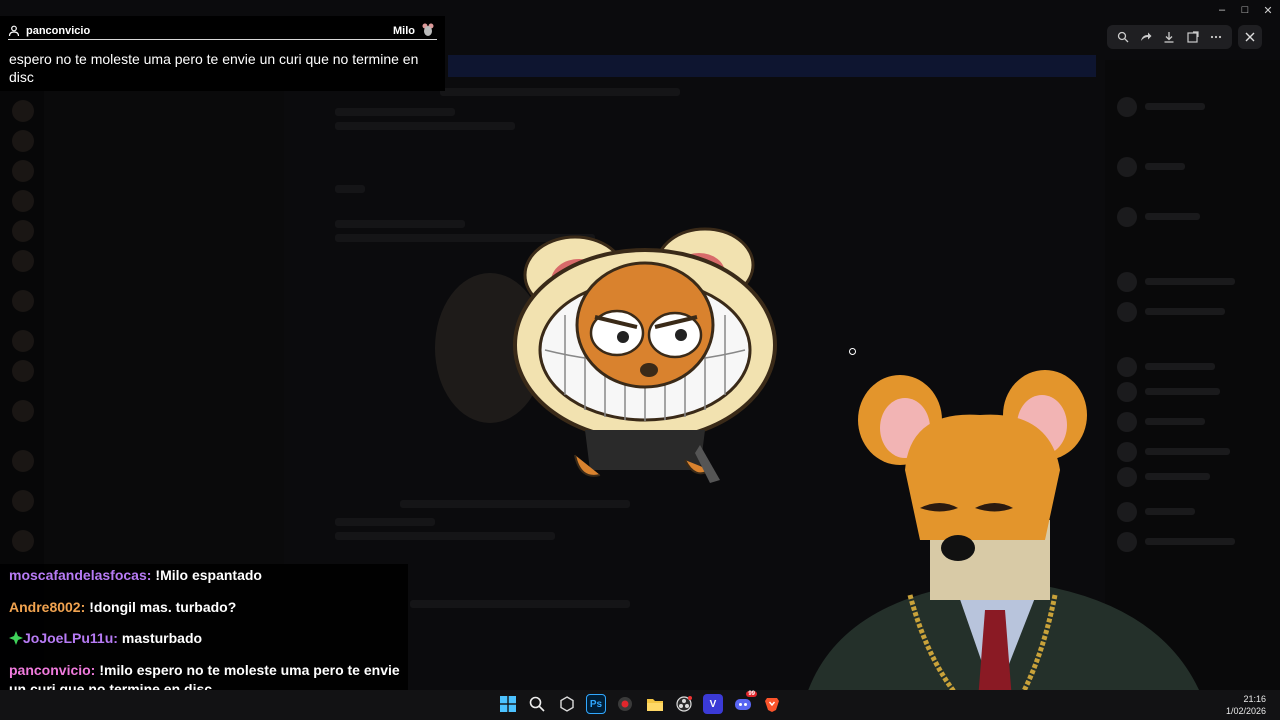 Image resolution: width=1280 pixels, height=720 pixels. Describe the element at coordinates (162, 638) in the screenshot. I see `chat-text: masturbado` at that location.